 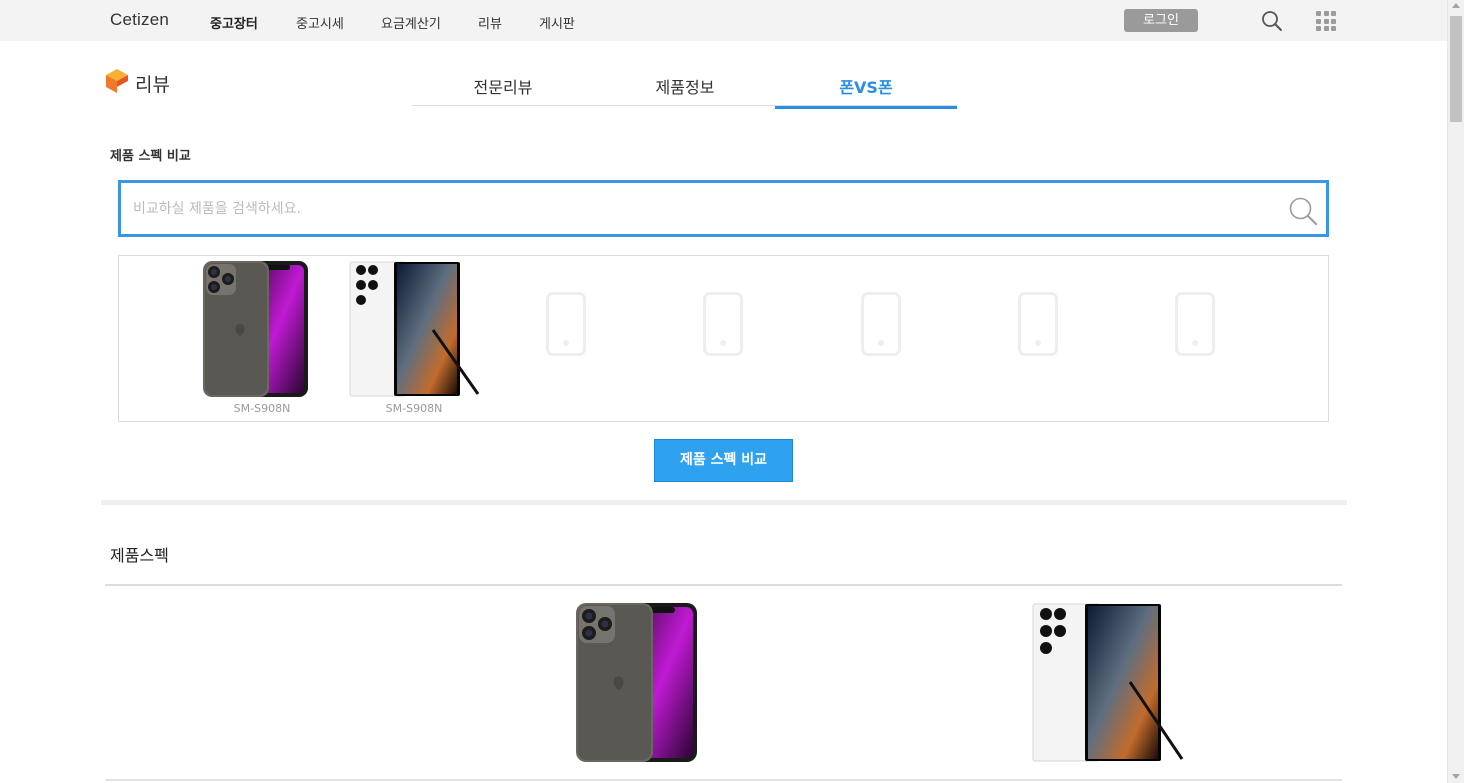 I want to click on spec-divider-bottom, so click(x=723, y=780).